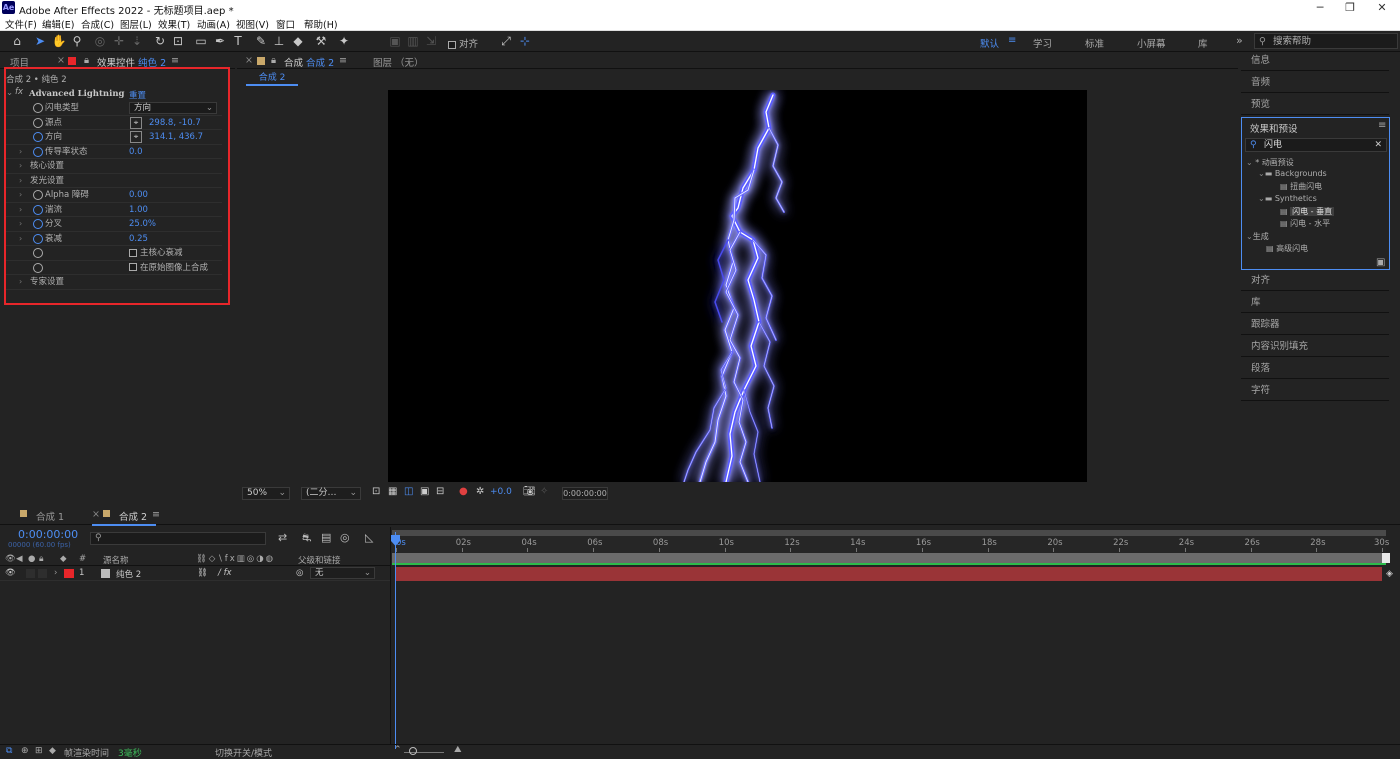 The image size is (1400, 759). Describe the element at coordinates (1315, 325) in the screenshot. I see `panel-tracker: 跟踪器` at that location.